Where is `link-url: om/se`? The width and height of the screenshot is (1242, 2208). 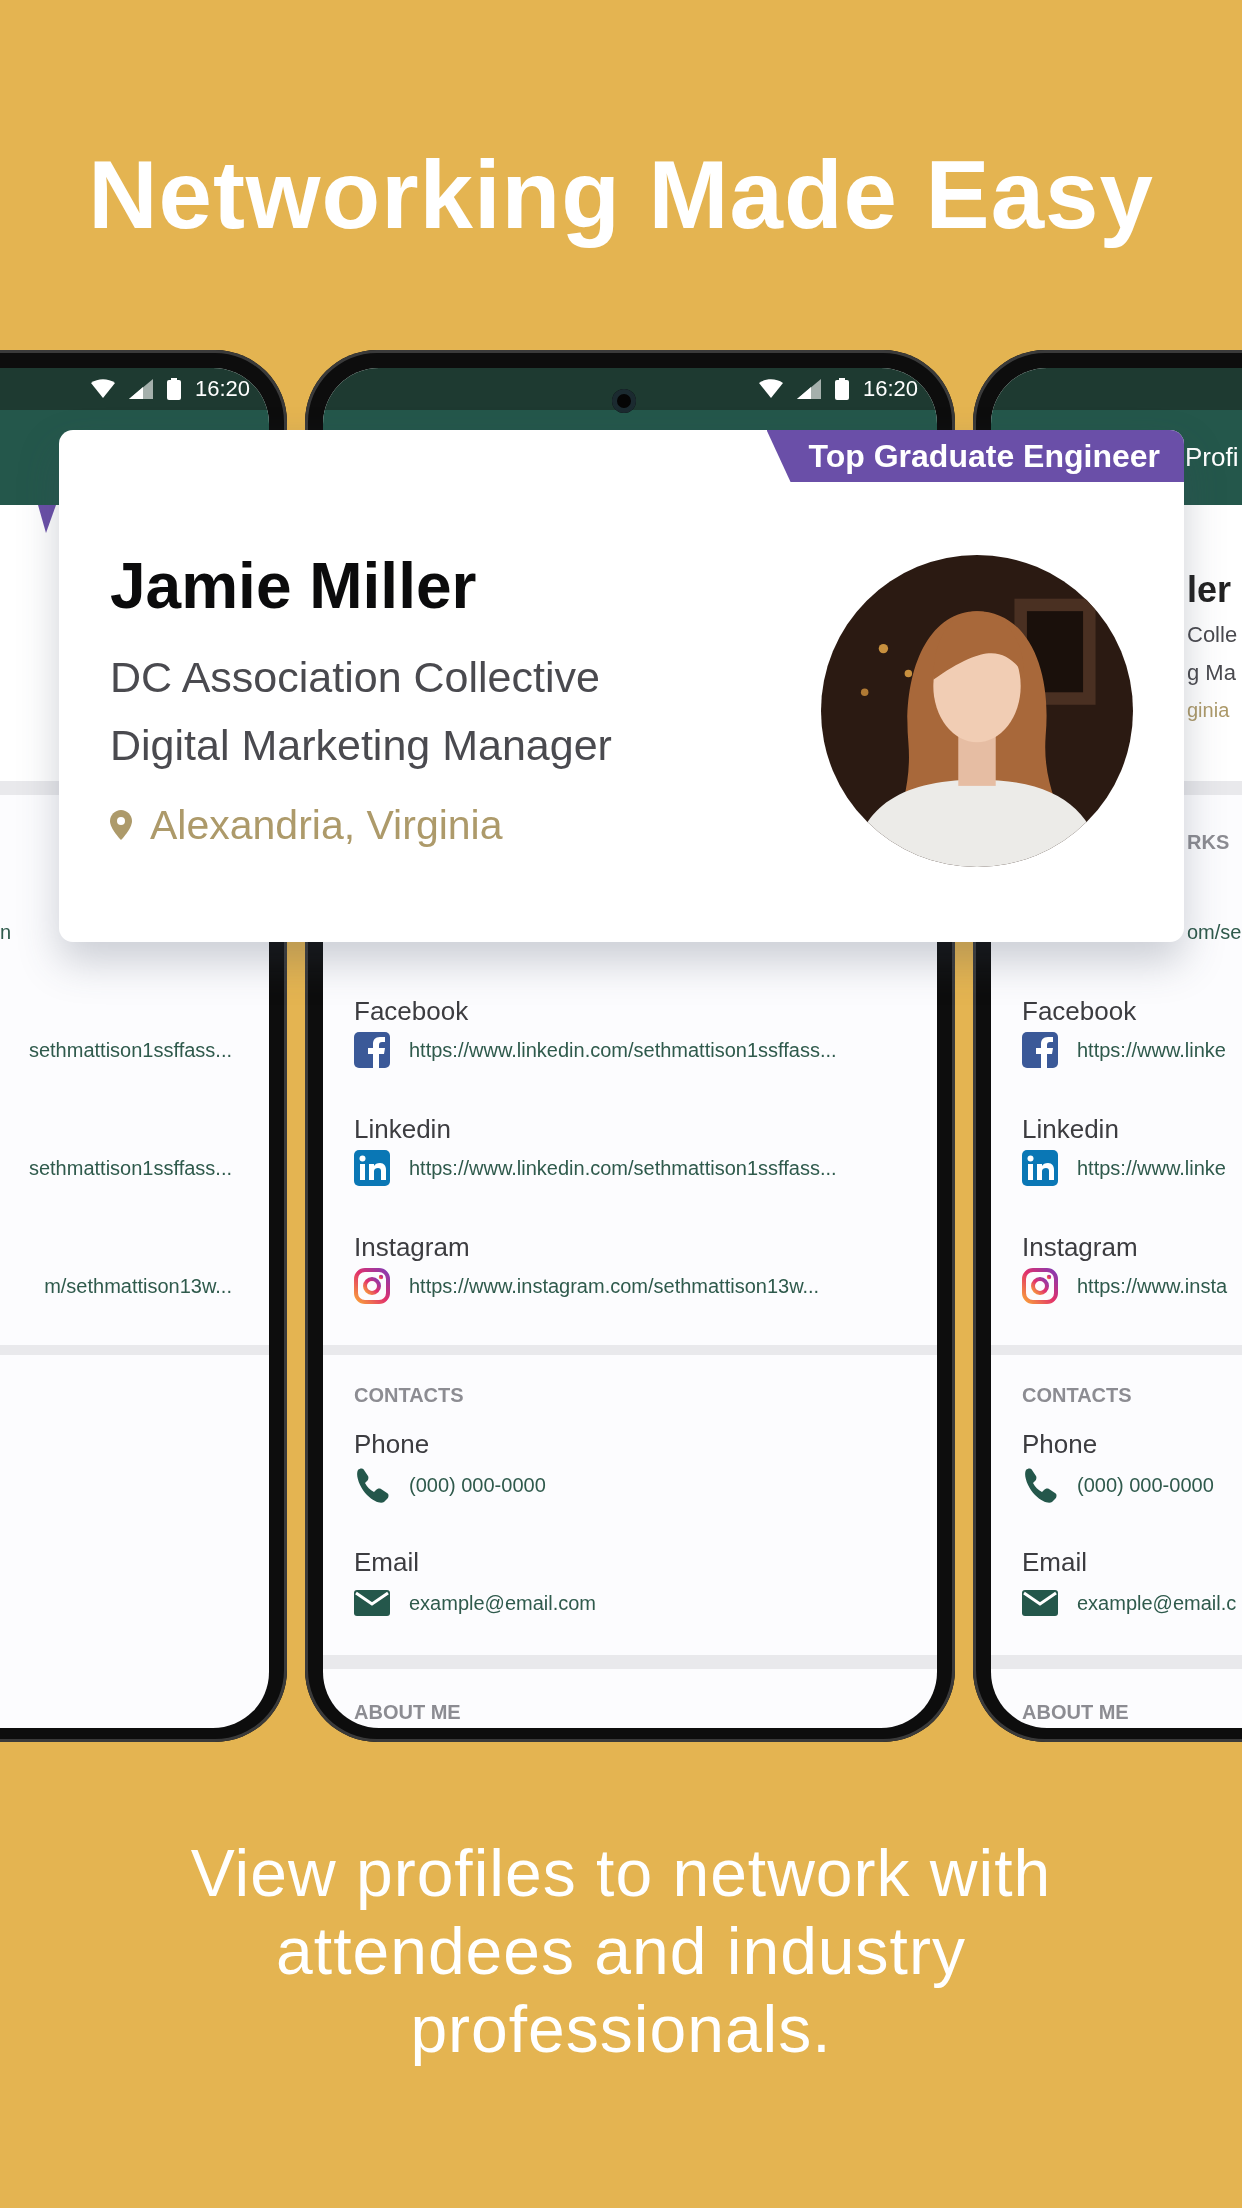 link-url: om/se is located at coordinates (1214, 932).